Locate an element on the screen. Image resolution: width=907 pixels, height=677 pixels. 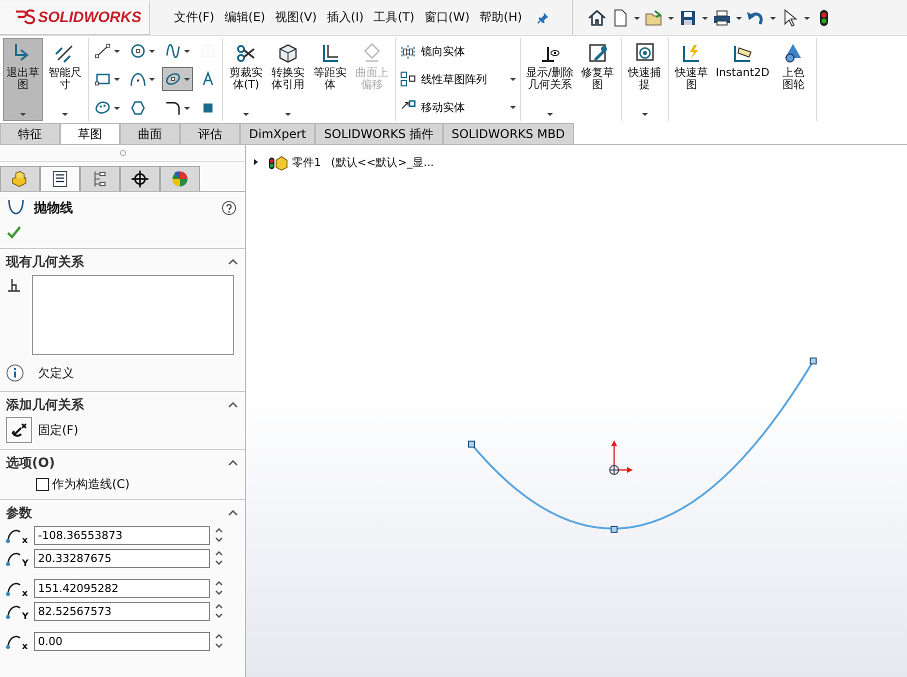
menu-item: 帮助(H) is located at coordinates (501, 17).